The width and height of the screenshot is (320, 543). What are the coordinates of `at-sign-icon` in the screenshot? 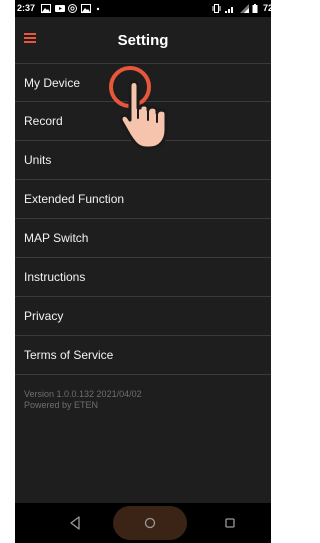 It's located at (72, 8).